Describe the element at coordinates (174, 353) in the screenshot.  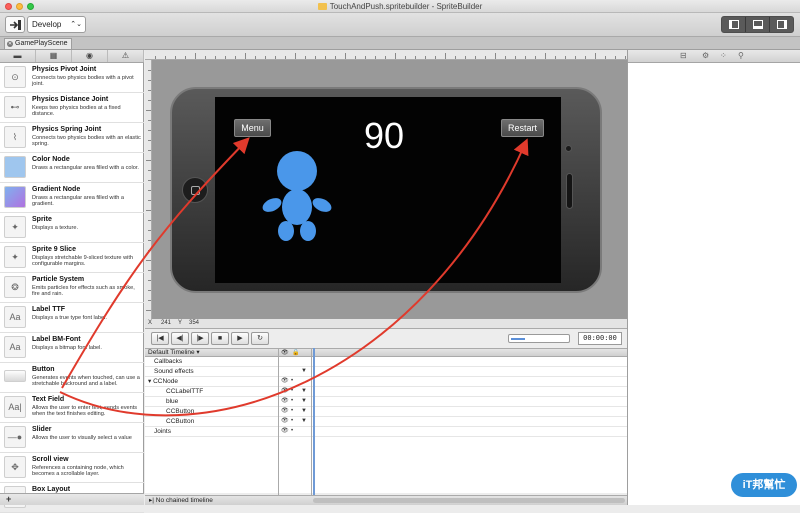
I see `timeline-selector: Default Timeline ▾` at that location.